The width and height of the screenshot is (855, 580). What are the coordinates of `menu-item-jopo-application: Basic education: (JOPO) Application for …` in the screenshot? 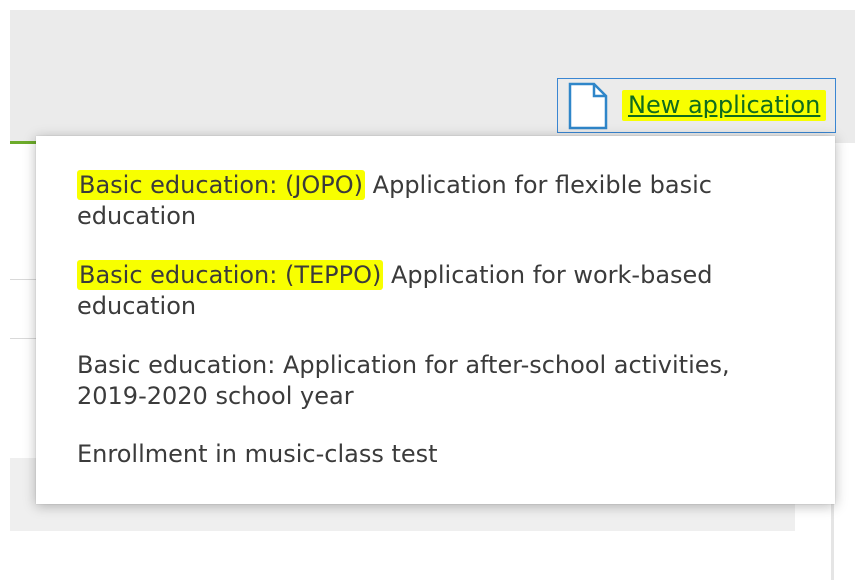 It's located at (437, 201).